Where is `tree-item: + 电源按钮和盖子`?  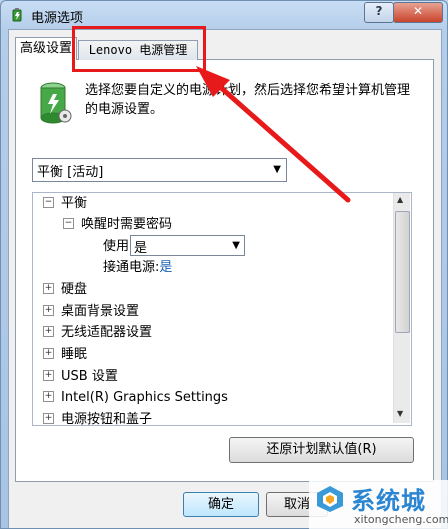 tree-item: + 电源按钮和盖子 is located at coordinates (98, 418).